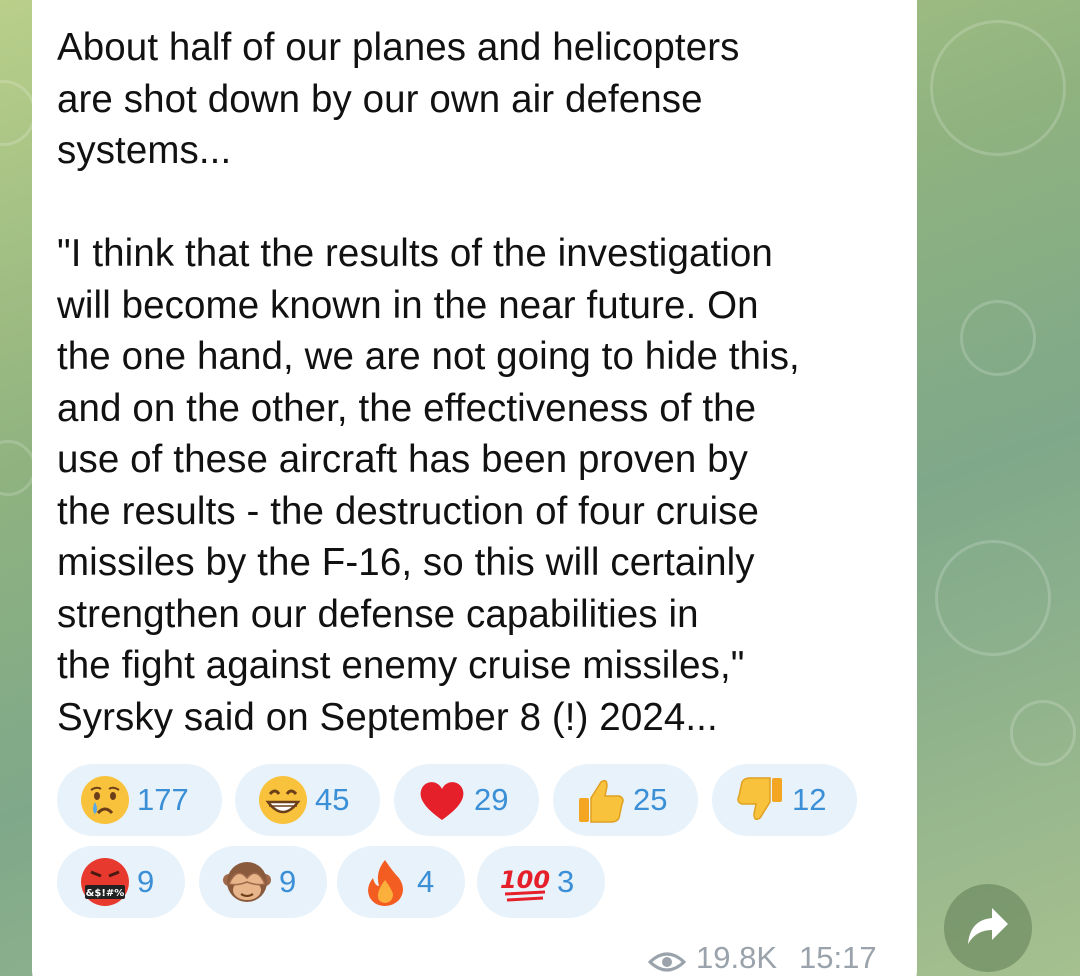 The width and height of the screenshot is (1080, 976). Describe the element at coordinates (667, 959) in the screenshot. I see `views-eye-icon` at that location.